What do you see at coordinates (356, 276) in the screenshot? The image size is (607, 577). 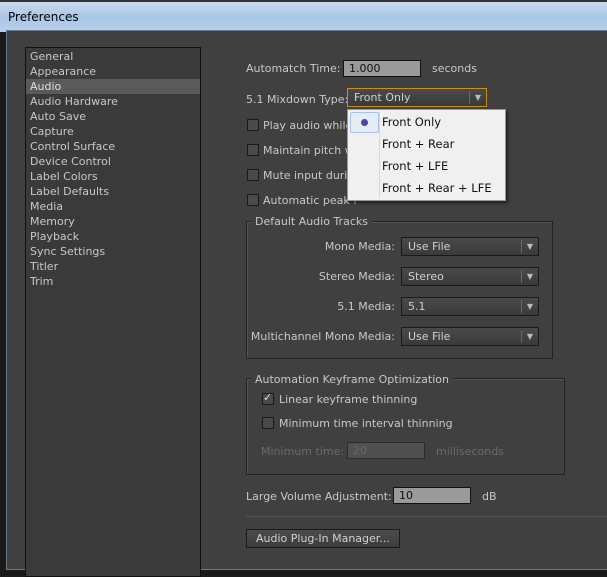 I see `track-label: Stereo Media:` at bounding box center [356, 276].